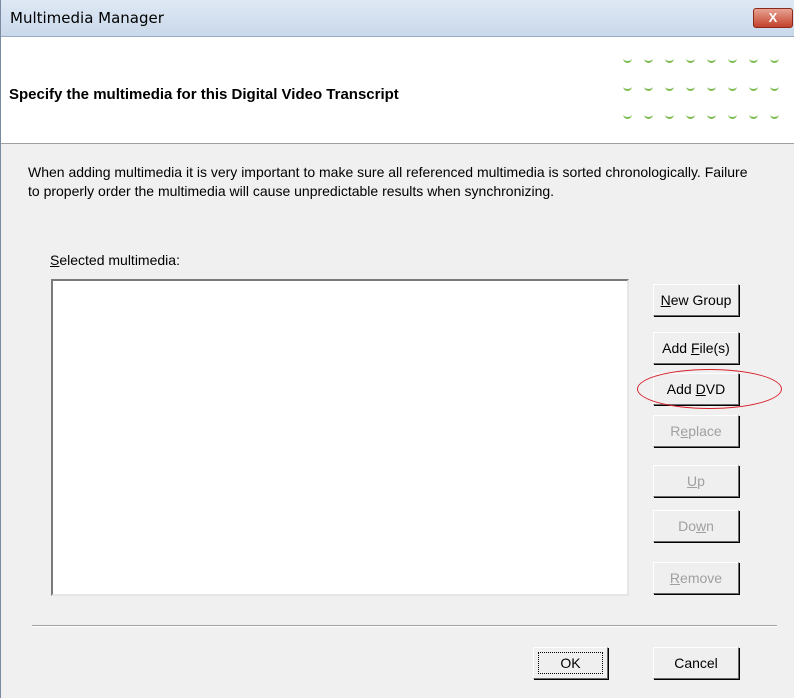 The image size is (794, 698). I want to click on new-group-button: New Group, so click(696, 300).